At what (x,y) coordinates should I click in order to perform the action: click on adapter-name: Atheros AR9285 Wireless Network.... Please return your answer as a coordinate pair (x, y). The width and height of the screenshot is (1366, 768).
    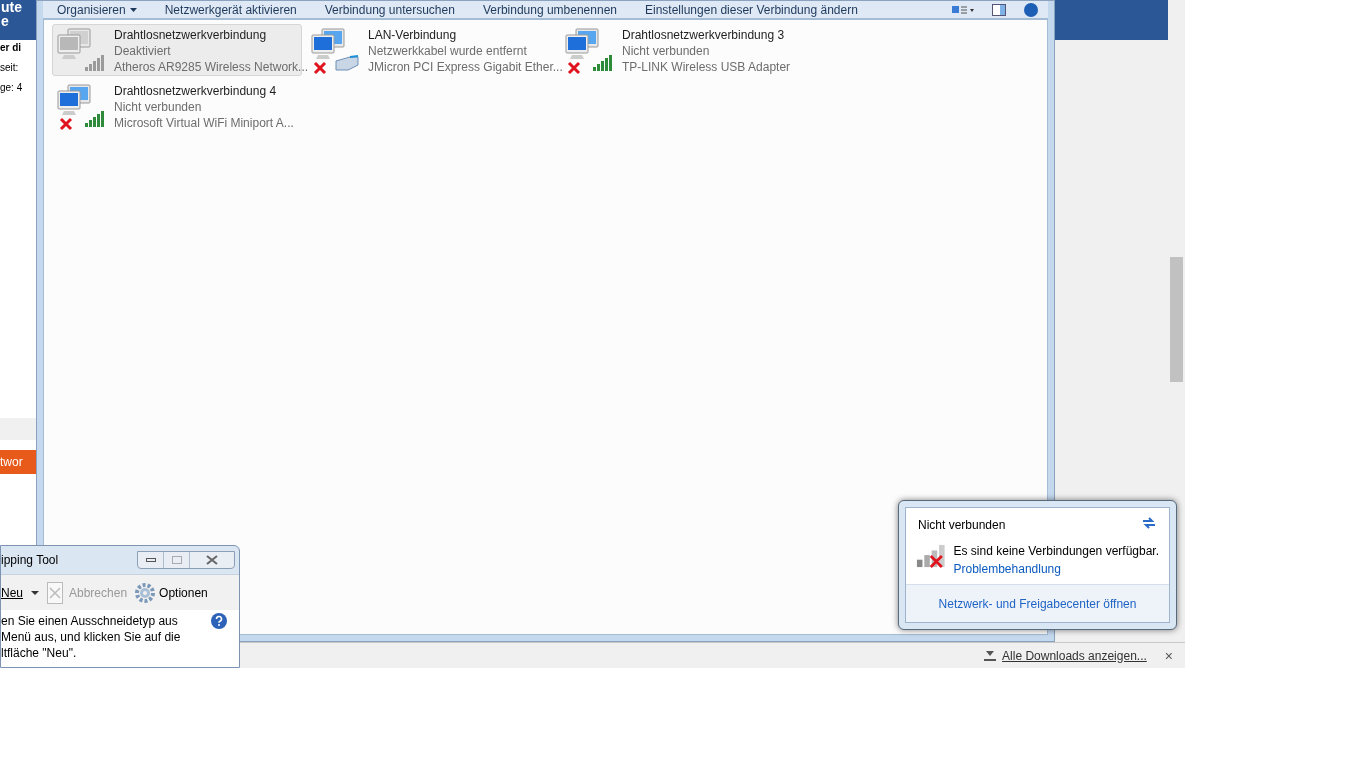
    Looking at the image, I should click on (211, 67).